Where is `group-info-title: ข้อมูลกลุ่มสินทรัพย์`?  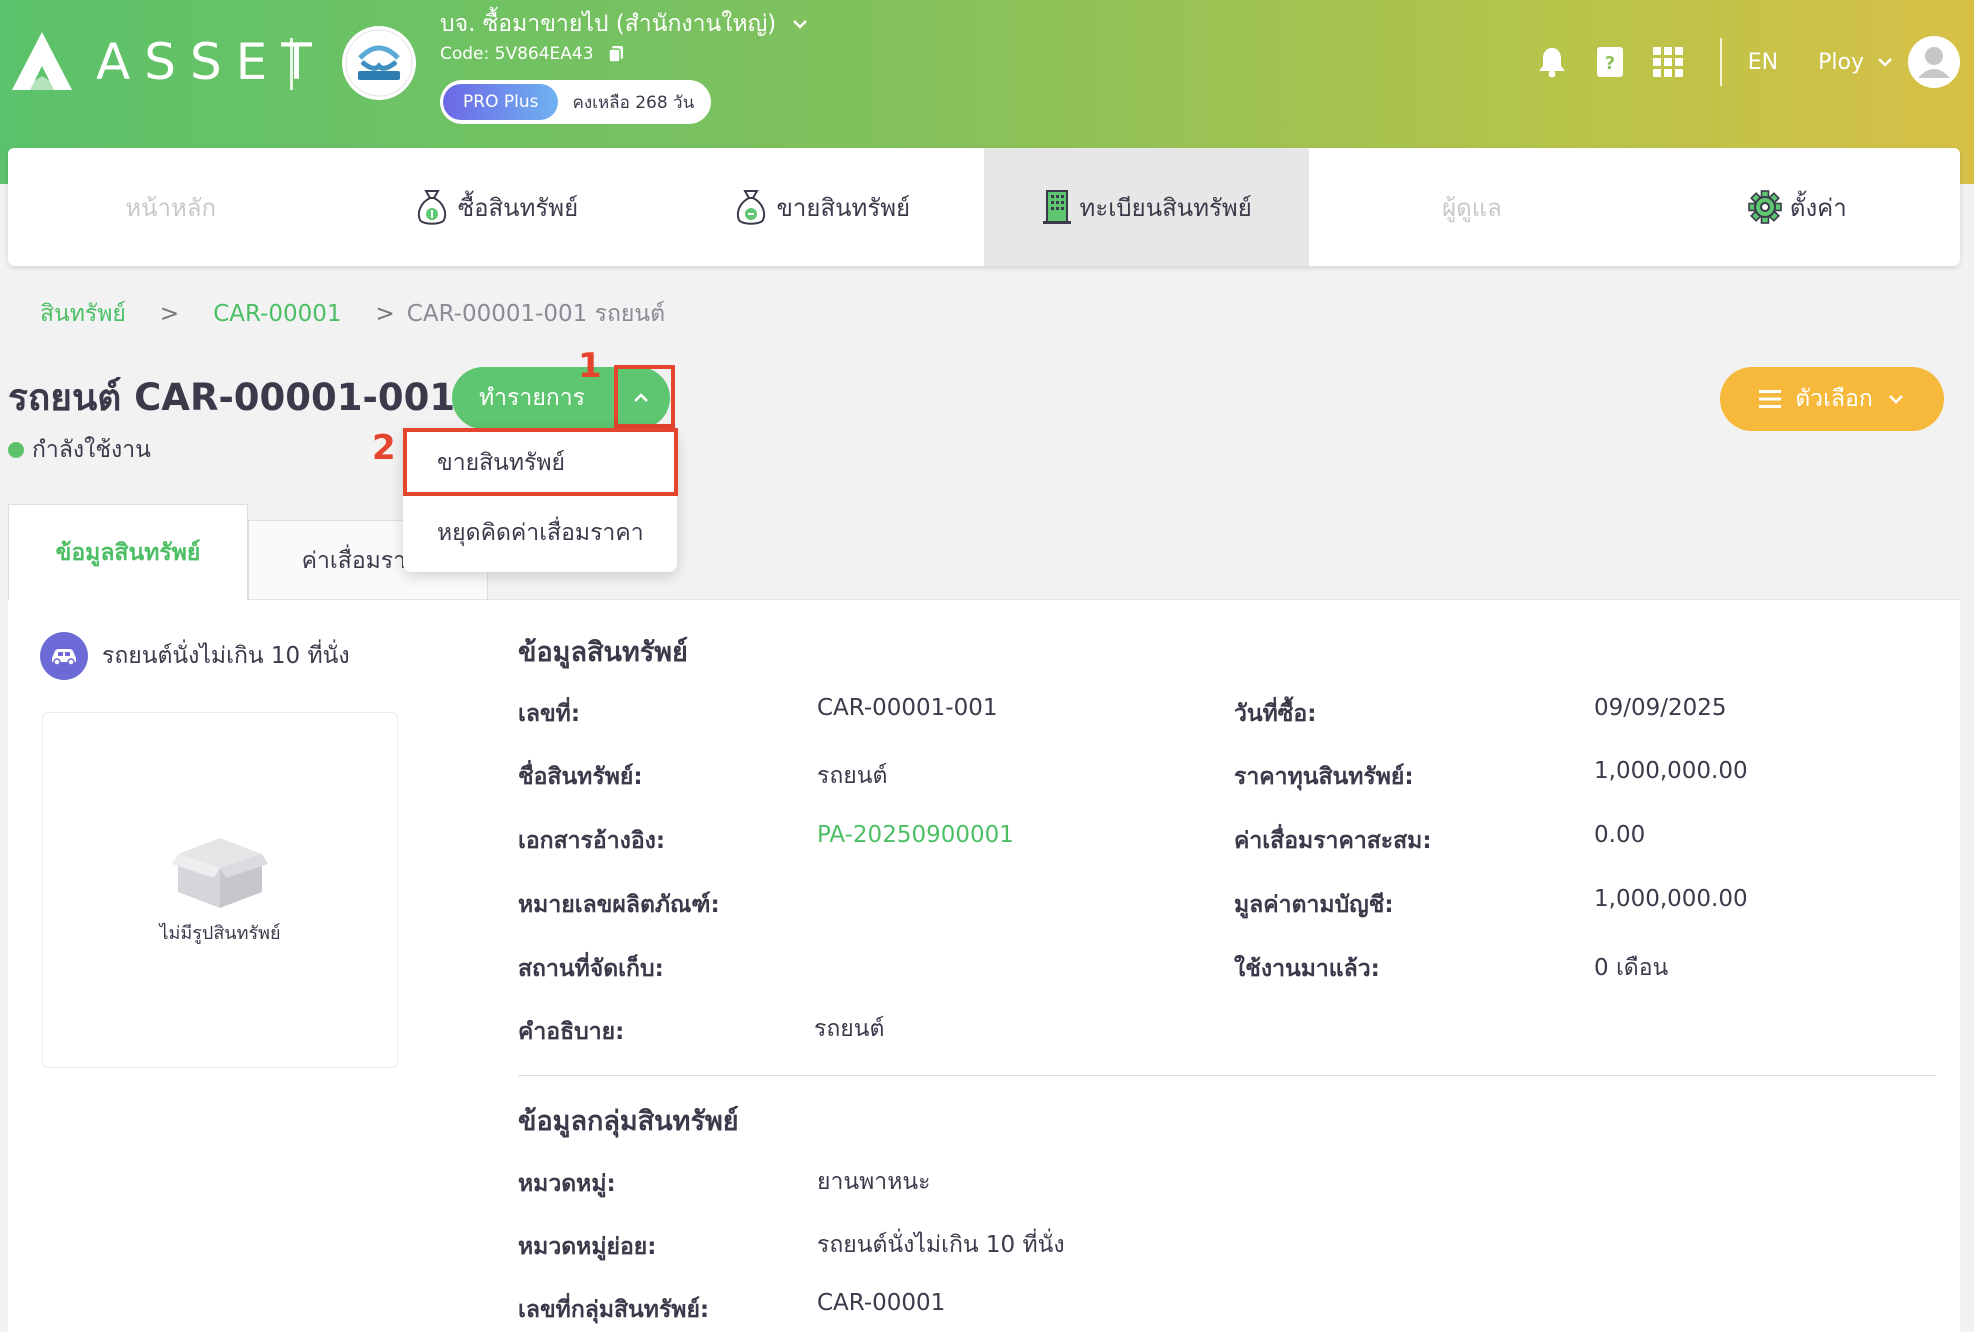 group-info-title: ข้อมูลกลุ่มสินทรัพย์ is located at coordinates (628, 1121).